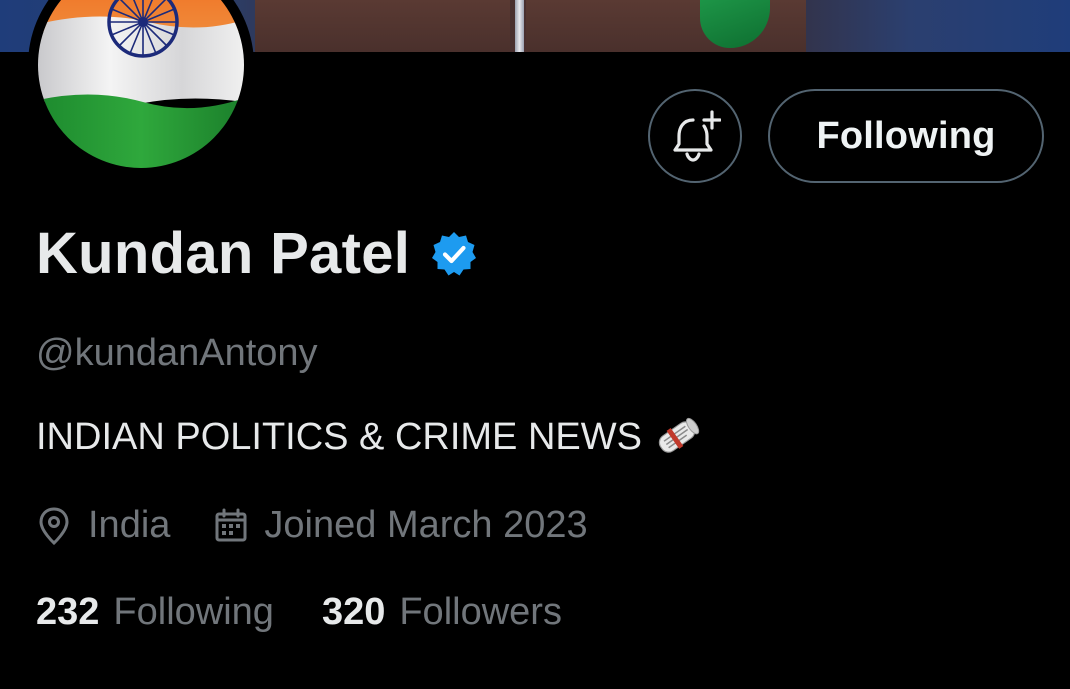 The width and height of the screenshot is (1070, 689). Describe the element at coordinates (54, 525) in the screenshot. I see `location-pin-icon` at that location.